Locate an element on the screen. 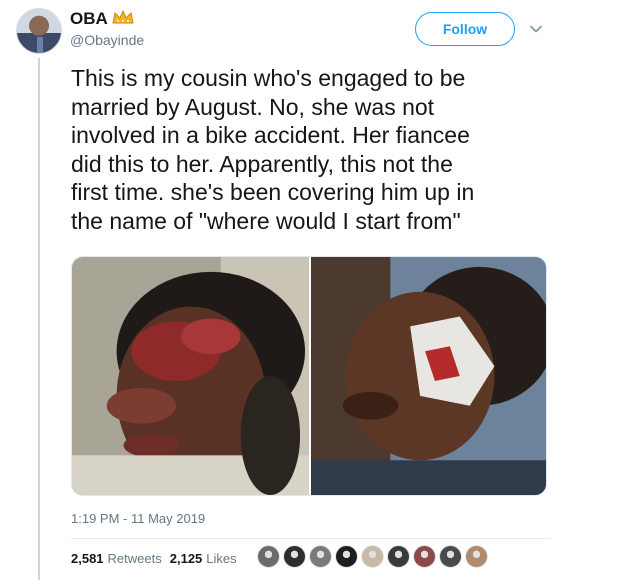  divider is located at coordinates (311, 538).